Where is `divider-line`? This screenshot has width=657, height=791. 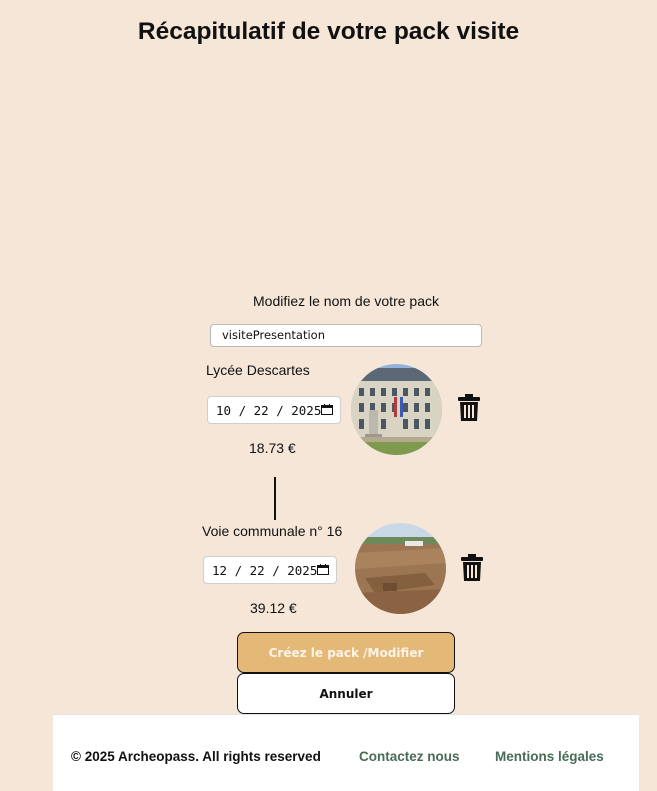
divider-line is located at coordinates (275, 498).